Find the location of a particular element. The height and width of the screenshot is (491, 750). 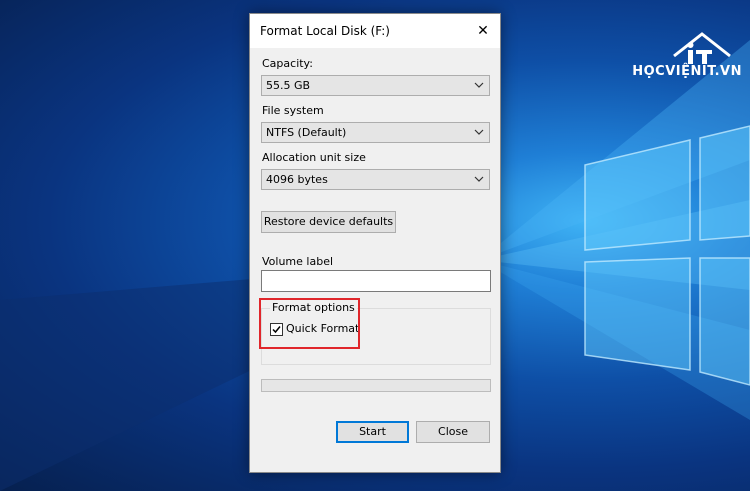

capacity-select: 55.5 GB is located at coordinates (375, 85).